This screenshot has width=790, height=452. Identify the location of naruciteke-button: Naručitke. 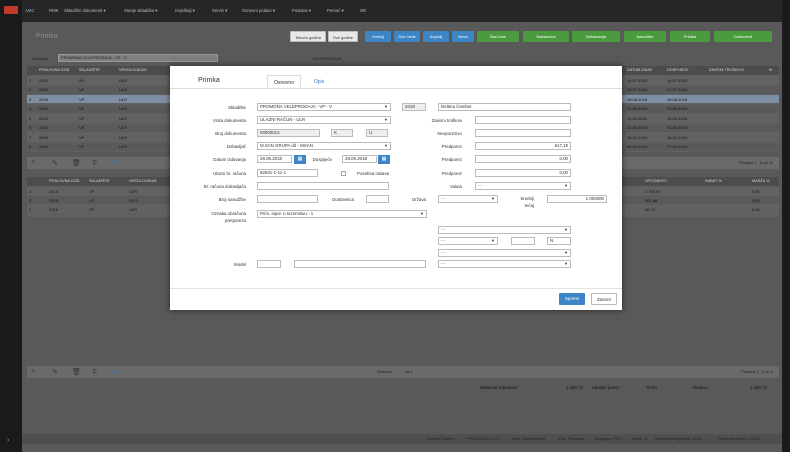
(645, 36).